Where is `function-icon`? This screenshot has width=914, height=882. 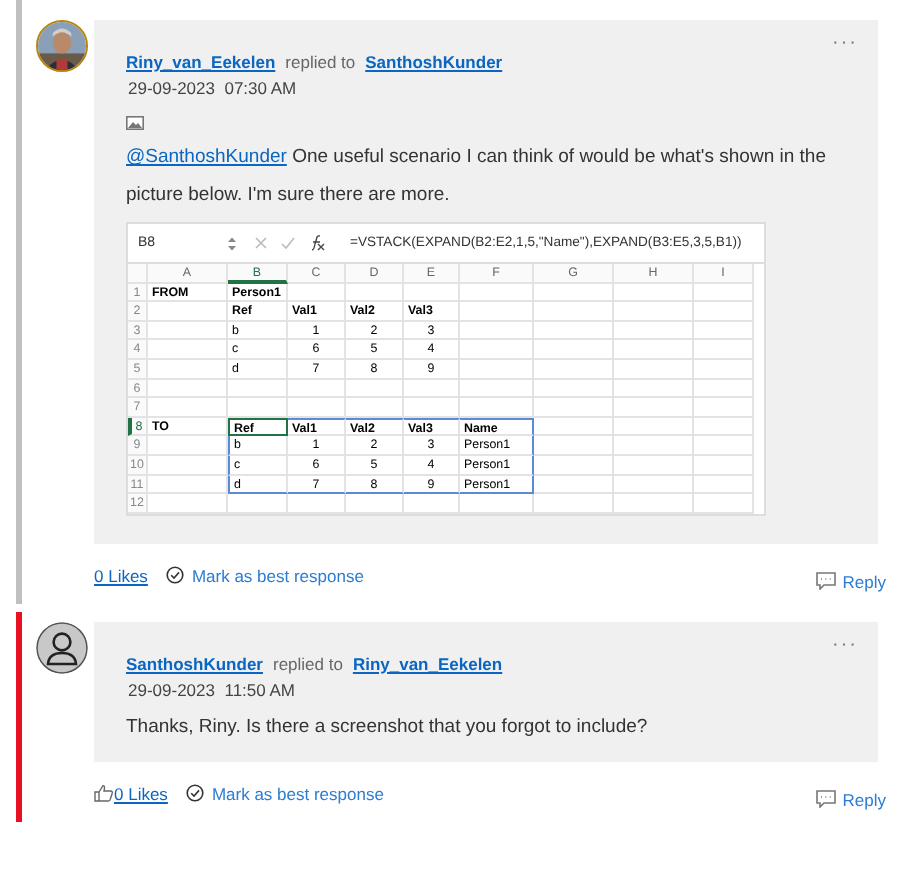
function-icon is located at coordinates (317, 243).